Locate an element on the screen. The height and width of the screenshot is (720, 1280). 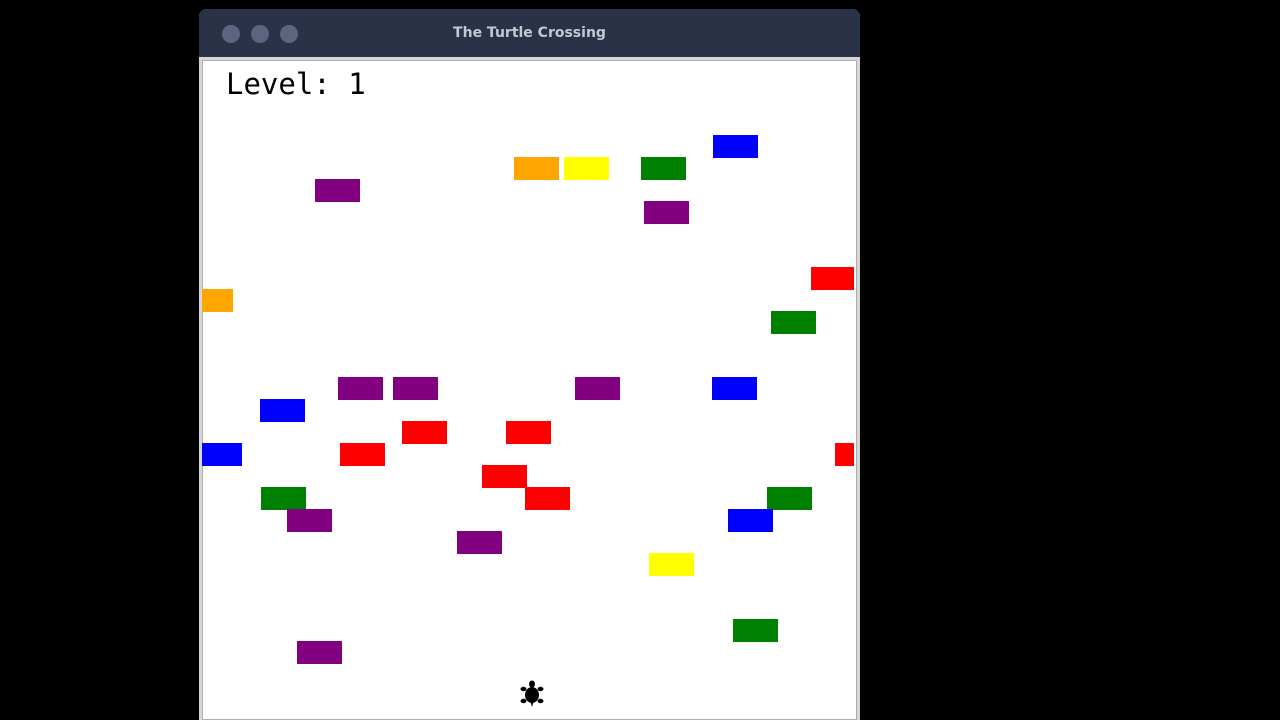
turtle-head is located at coordinates (532, 684).